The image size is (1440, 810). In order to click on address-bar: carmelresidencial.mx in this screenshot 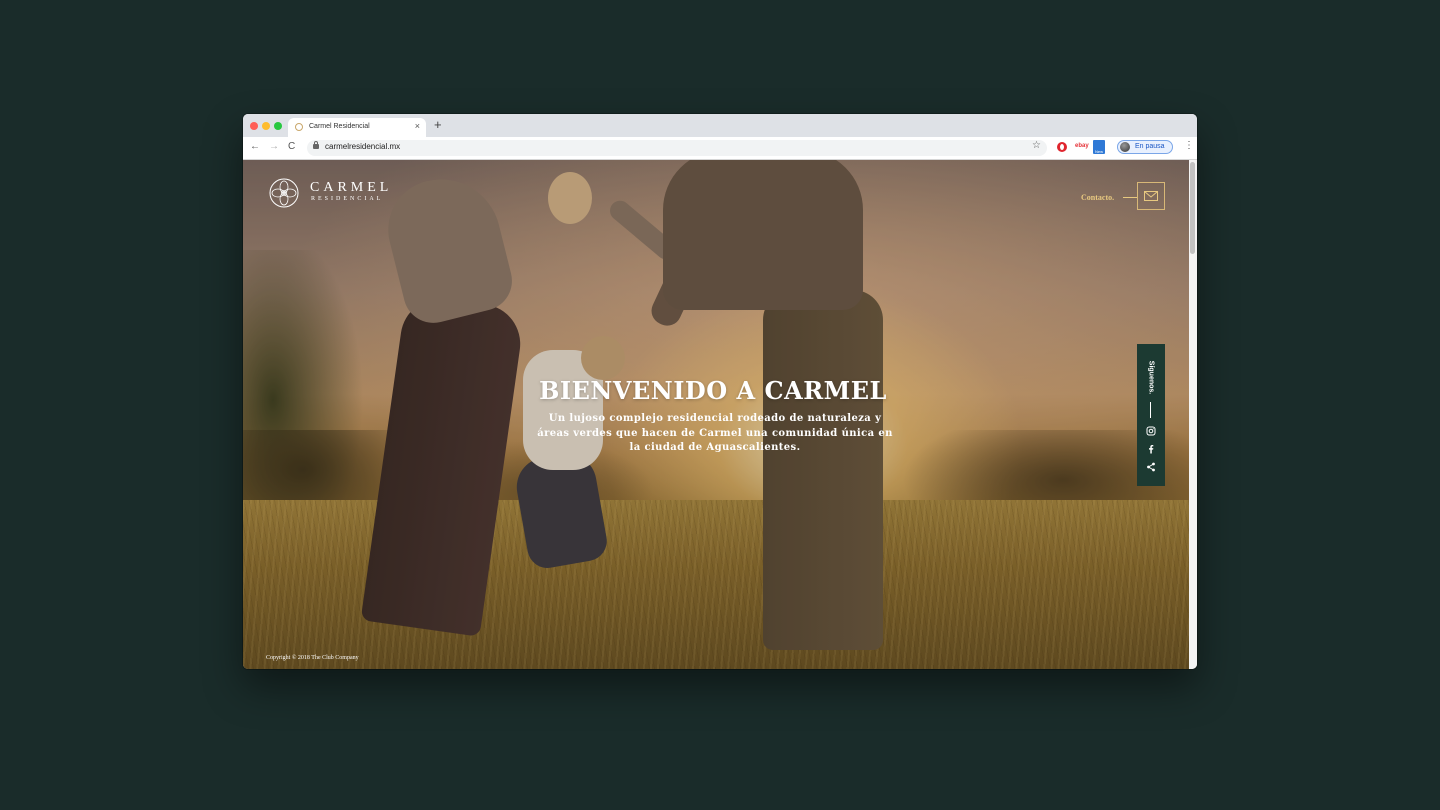, I will do `click(677, 148)`.